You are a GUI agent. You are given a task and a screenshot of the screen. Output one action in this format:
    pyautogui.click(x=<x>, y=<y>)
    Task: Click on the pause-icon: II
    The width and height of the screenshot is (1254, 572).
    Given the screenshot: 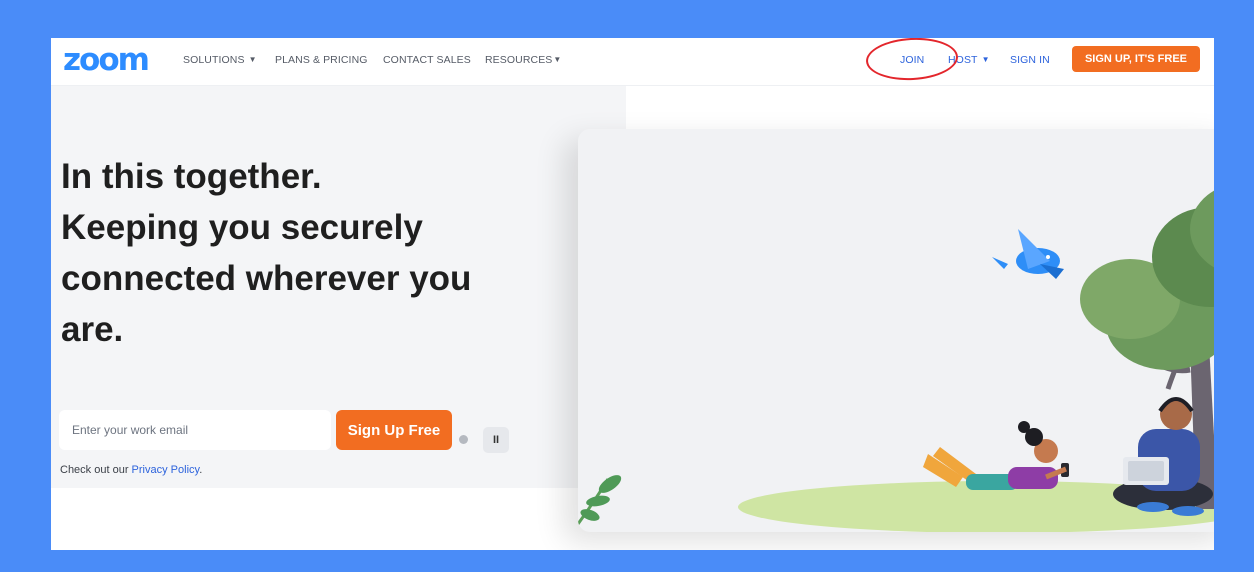 What is the action you would take?
    pyautogui.click(x=496, y=440)
    